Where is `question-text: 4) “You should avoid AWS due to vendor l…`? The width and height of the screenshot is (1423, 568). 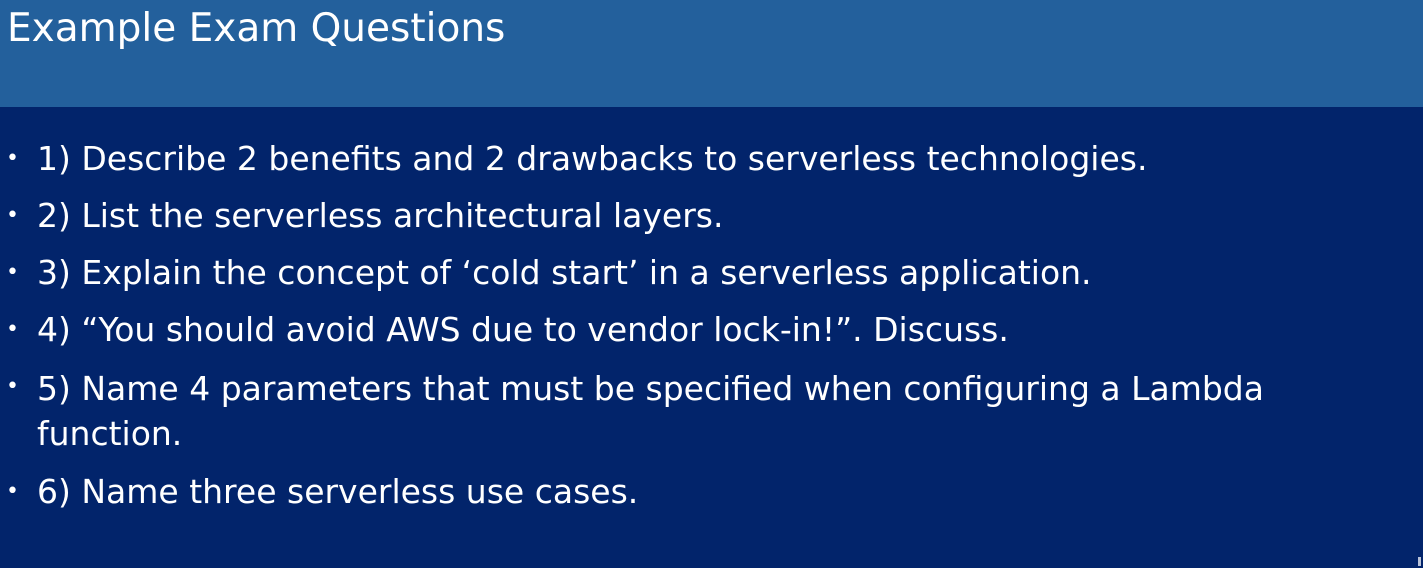
question-text: 4) “You should avoid AWS due to vendor l… is located at coordinates (523, 329).